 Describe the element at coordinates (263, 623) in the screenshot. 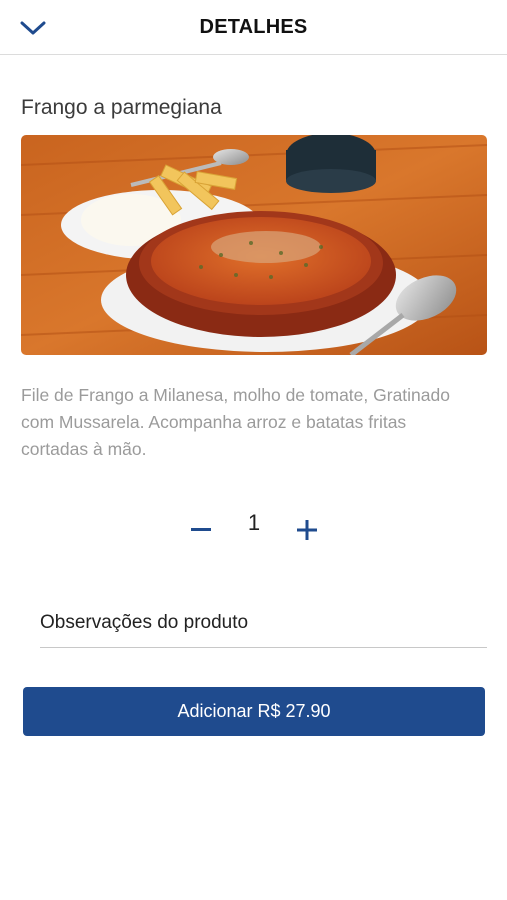

I see `product-notes-input` at that location.